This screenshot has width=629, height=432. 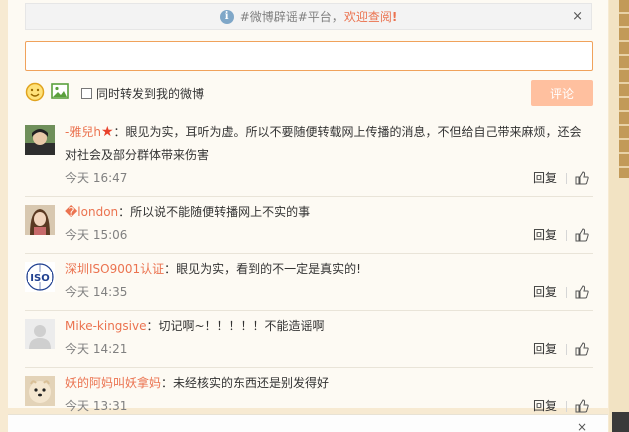 I want to click on info-icon: i, so click(x=226, y=16).